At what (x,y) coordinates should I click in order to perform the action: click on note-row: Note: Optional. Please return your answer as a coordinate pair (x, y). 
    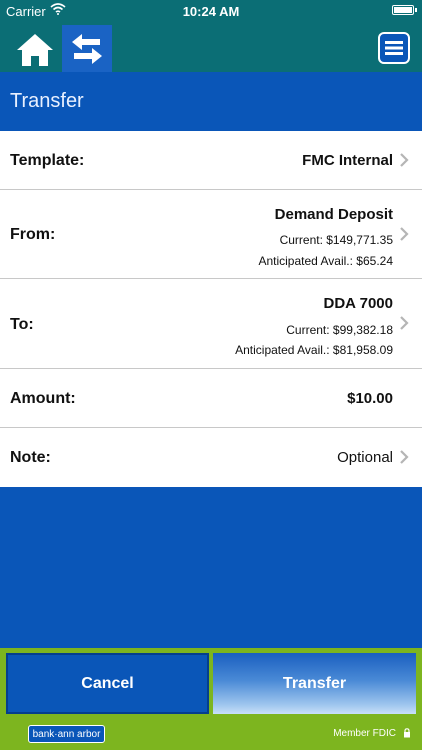
    Looking at the image, I should click on (211, 457).